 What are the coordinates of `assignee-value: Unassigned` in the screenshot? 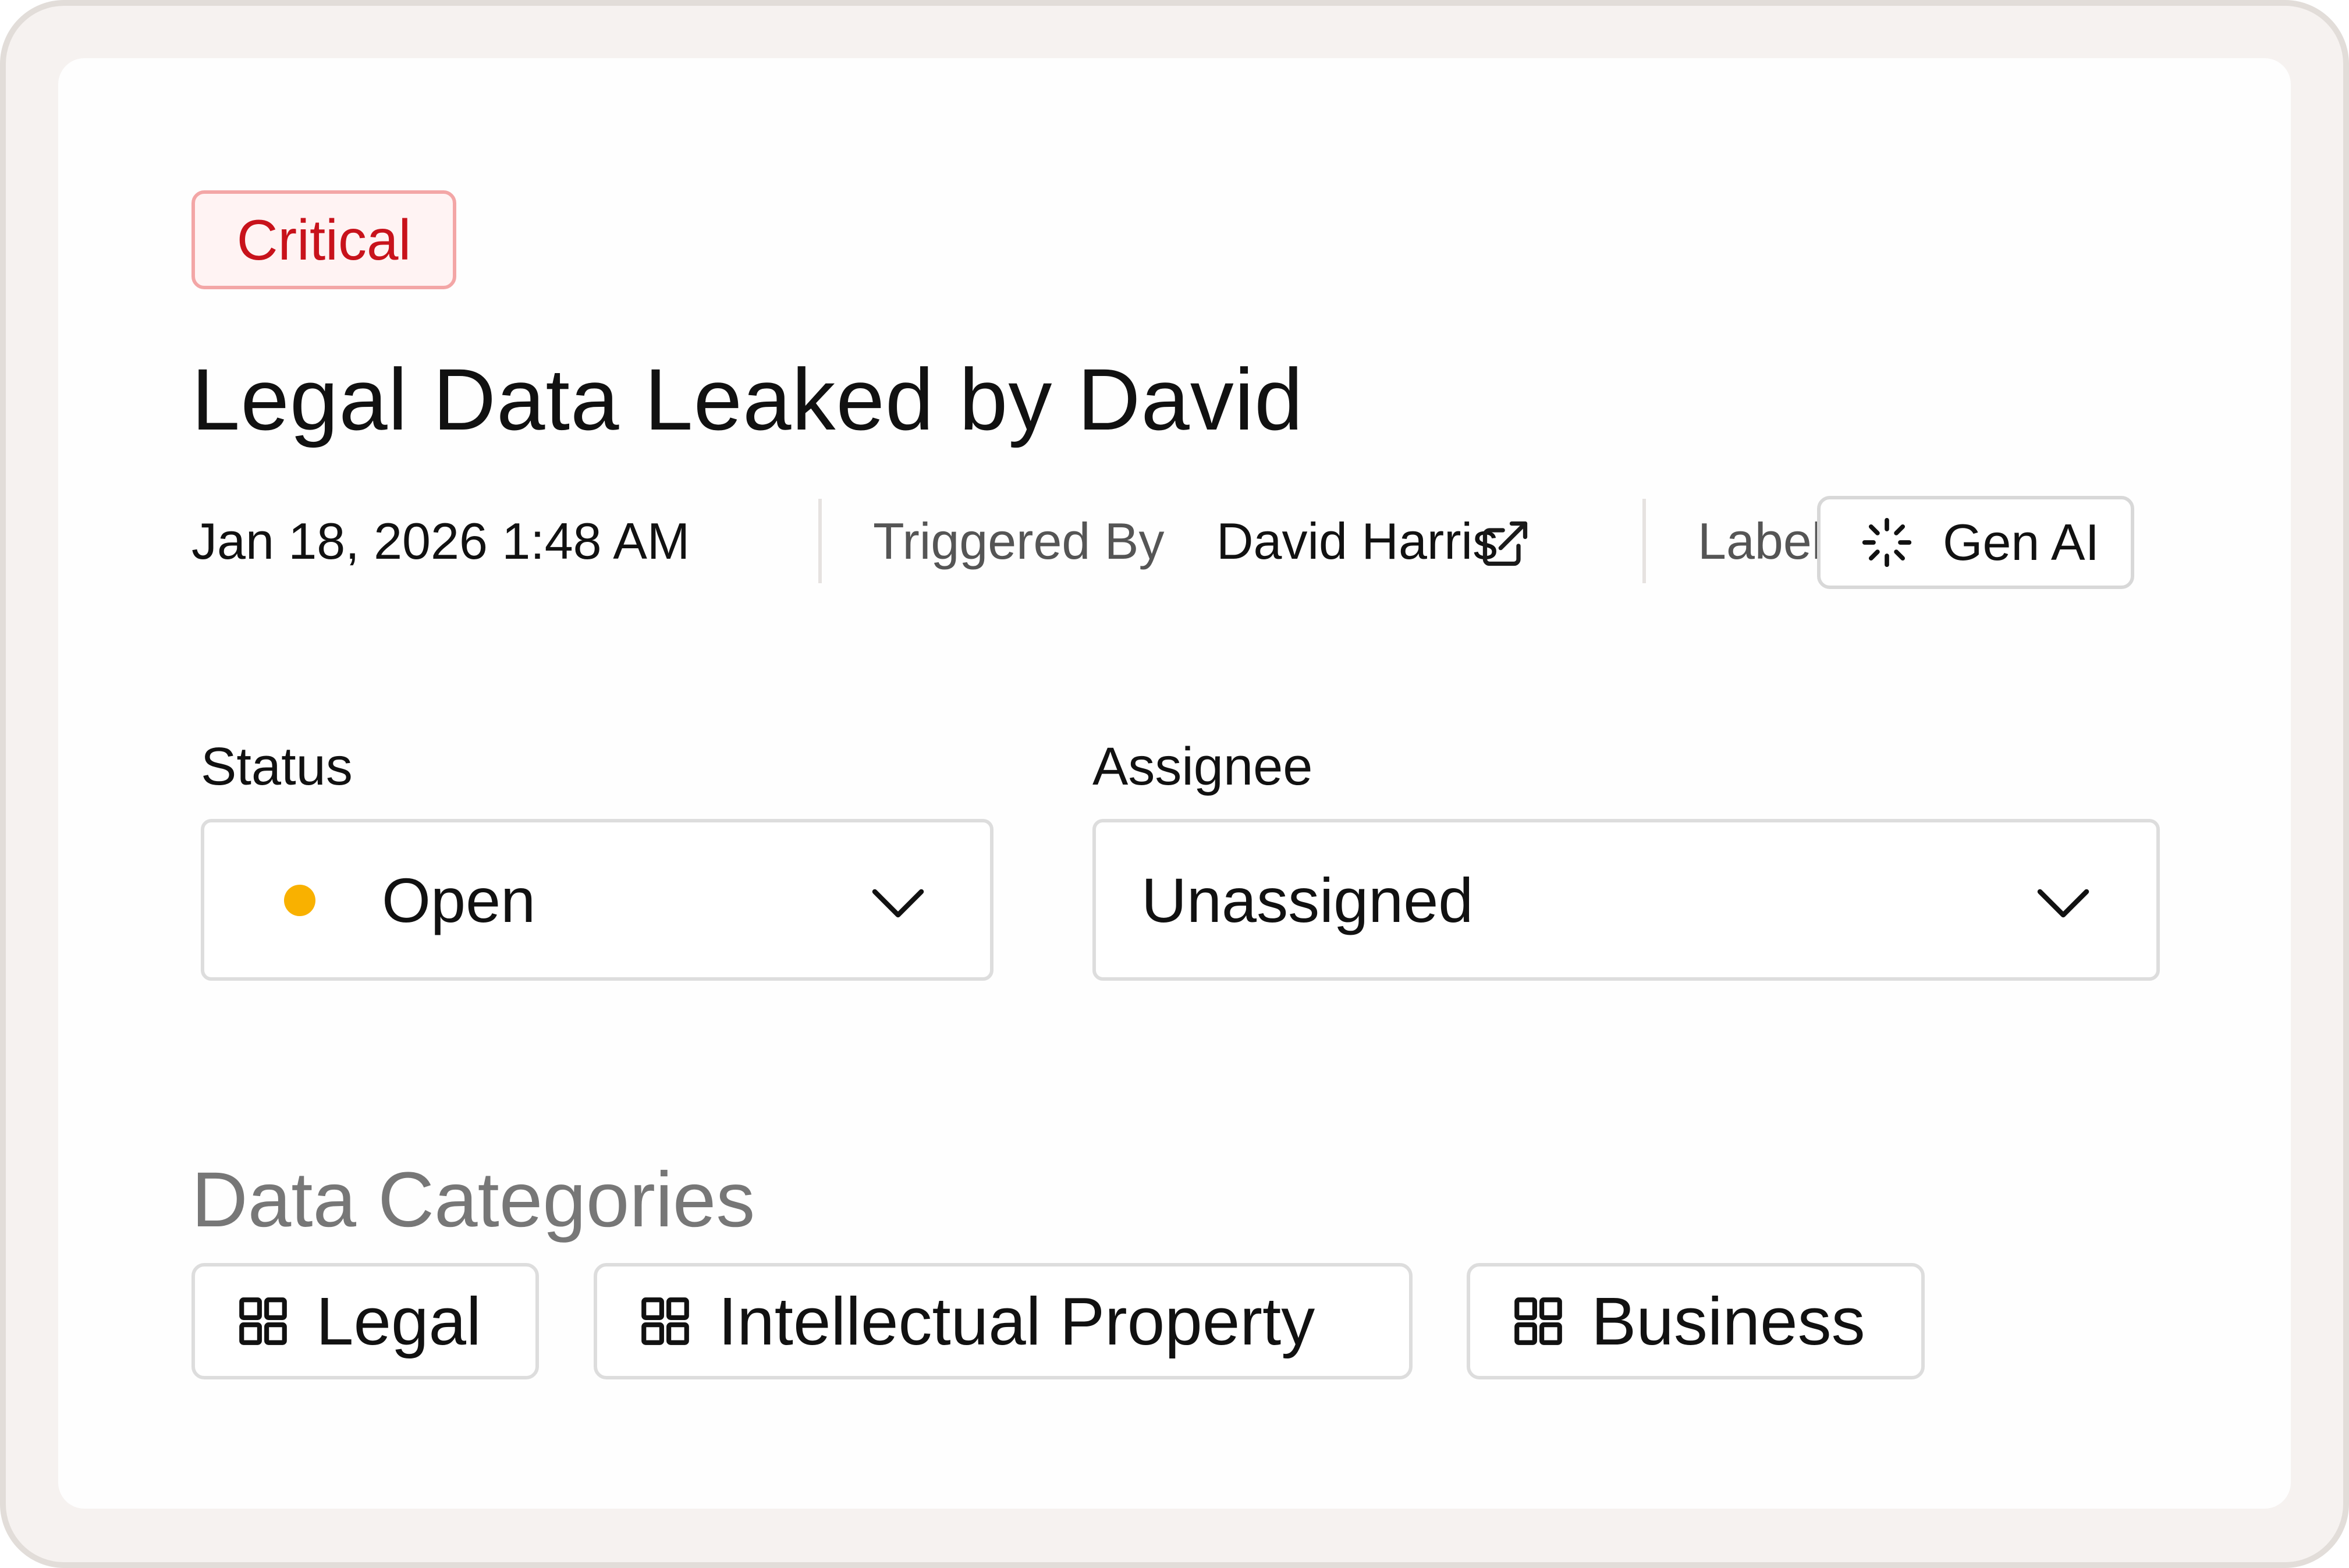 It's located at (1307, 900).